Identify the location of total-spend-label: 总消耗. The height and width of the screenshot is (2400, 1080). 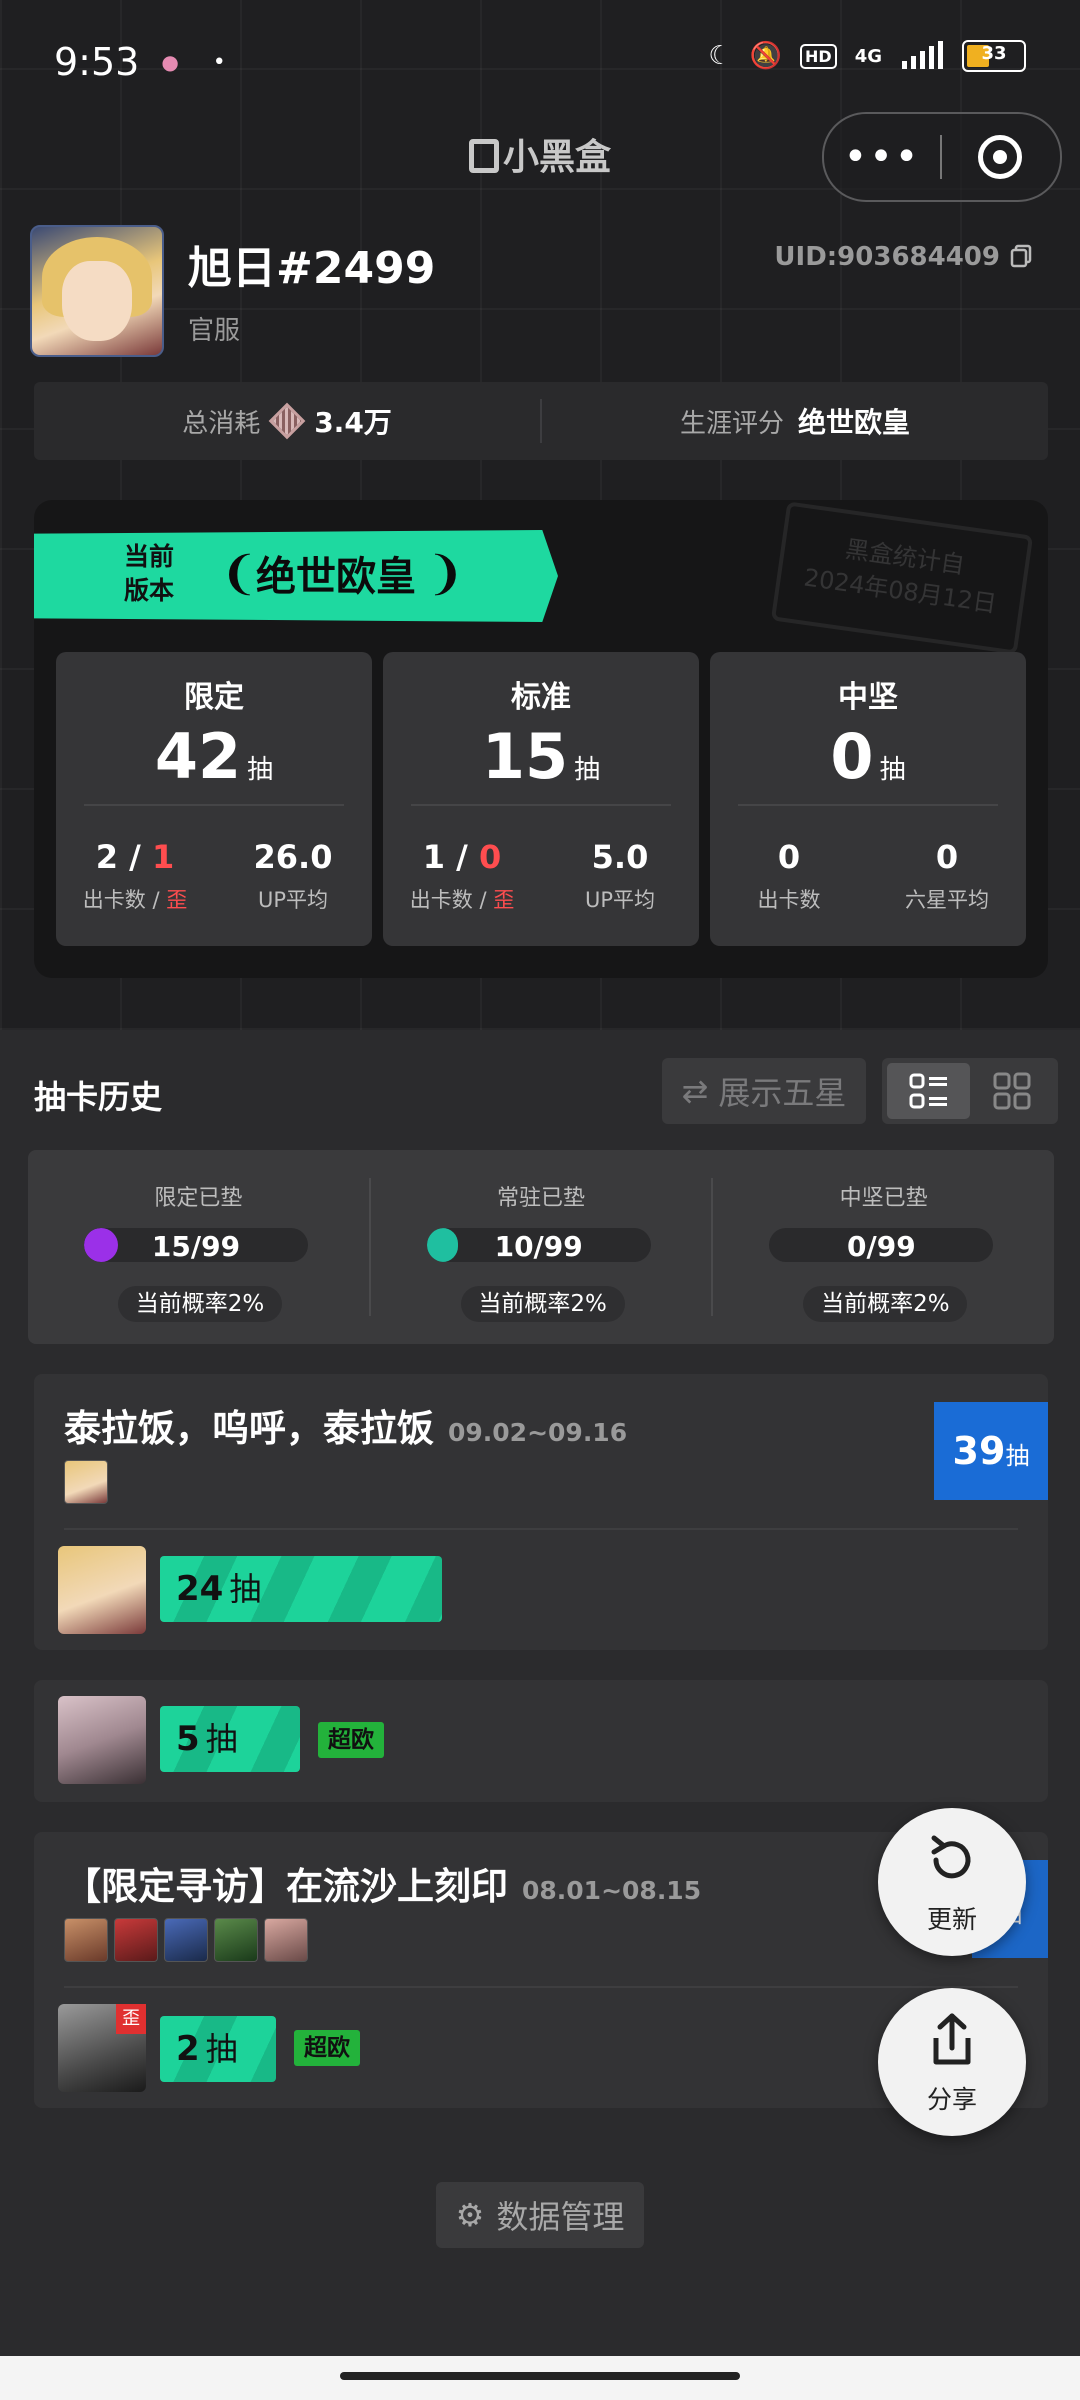
(221, 423).